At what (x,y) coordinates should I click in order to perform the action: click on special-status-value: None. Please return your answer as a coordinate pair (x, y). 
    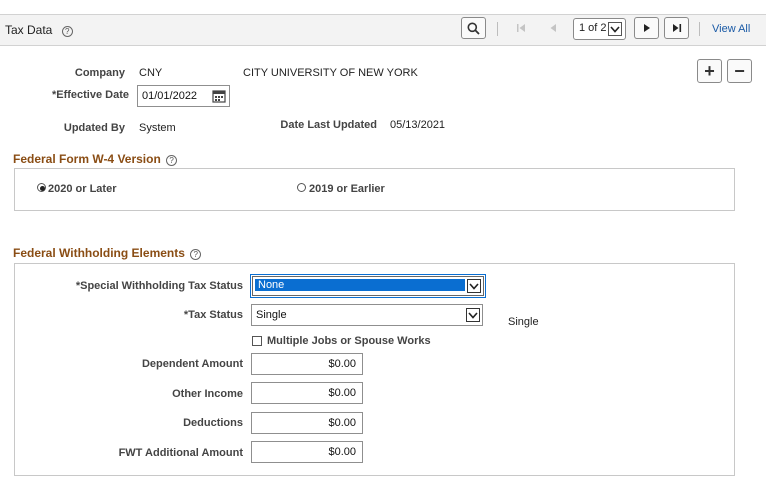
    Looking at the image, I should click on (360, 285).